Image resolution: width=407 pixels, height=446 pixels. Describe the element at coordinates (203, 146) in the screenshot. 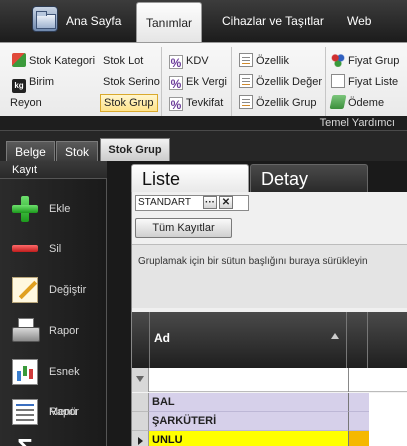

I see `document-tabs: Belge Stok Stok Grup` at that location.